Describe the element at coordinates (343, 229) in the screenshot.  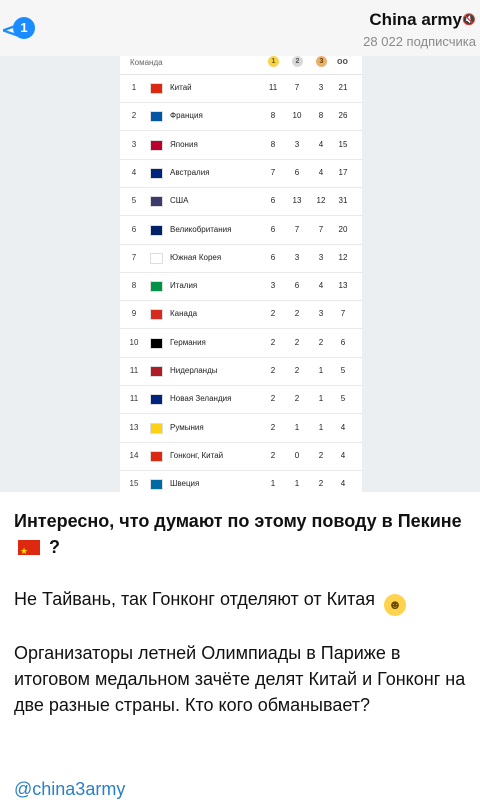
I see `total-cell: 20` at that location.